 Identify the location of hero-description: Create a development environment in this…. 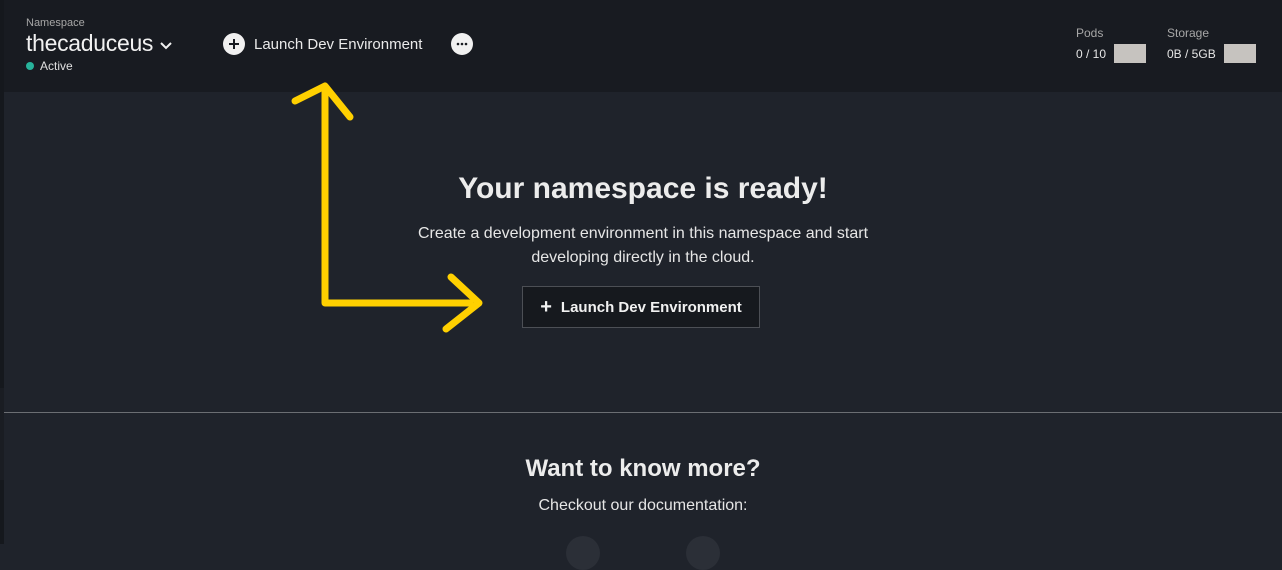
(643, 245).